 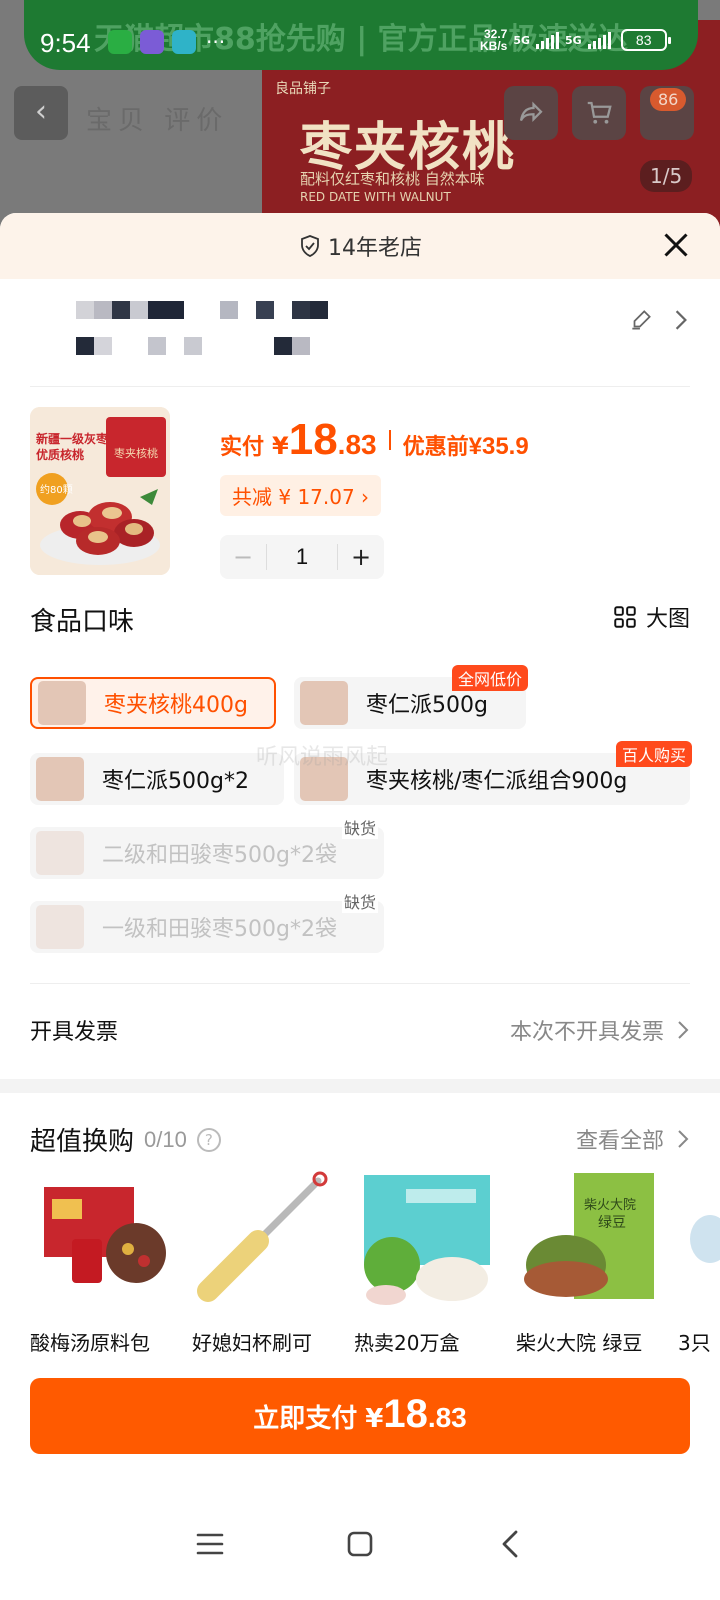 I want to click on see-all-label: 查看全部, so click(x=619, y=1141).